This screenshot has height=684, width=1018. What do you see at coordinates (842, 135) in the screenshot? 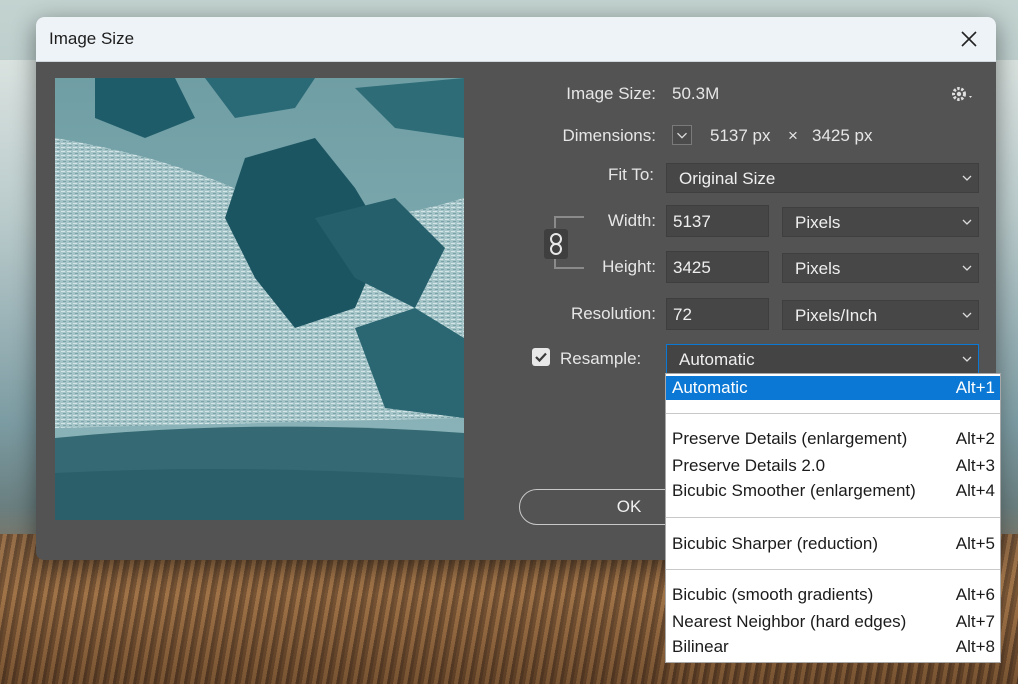
I see `dimensions-height: 3425 px` at bounding box center [842, 135].